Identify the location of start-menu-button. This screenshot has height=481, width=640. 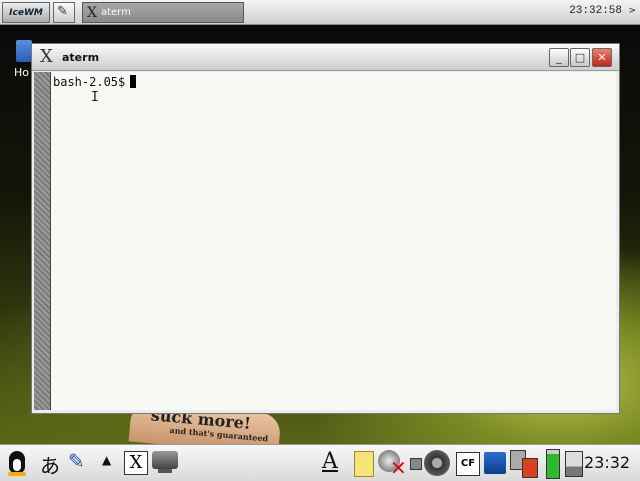
(17, 463).